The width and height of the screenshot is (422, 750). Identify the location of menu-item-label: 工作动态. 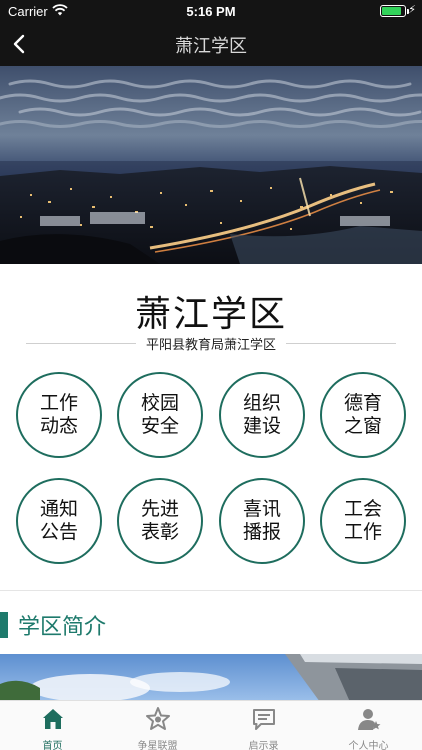
(58, 414).